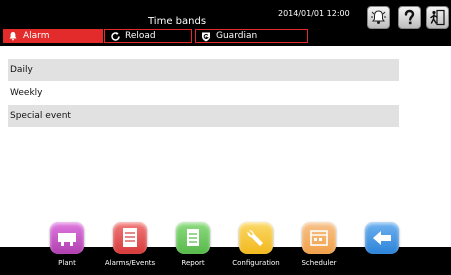  I want to click on alarm-bell-icon, so click(378, 17).